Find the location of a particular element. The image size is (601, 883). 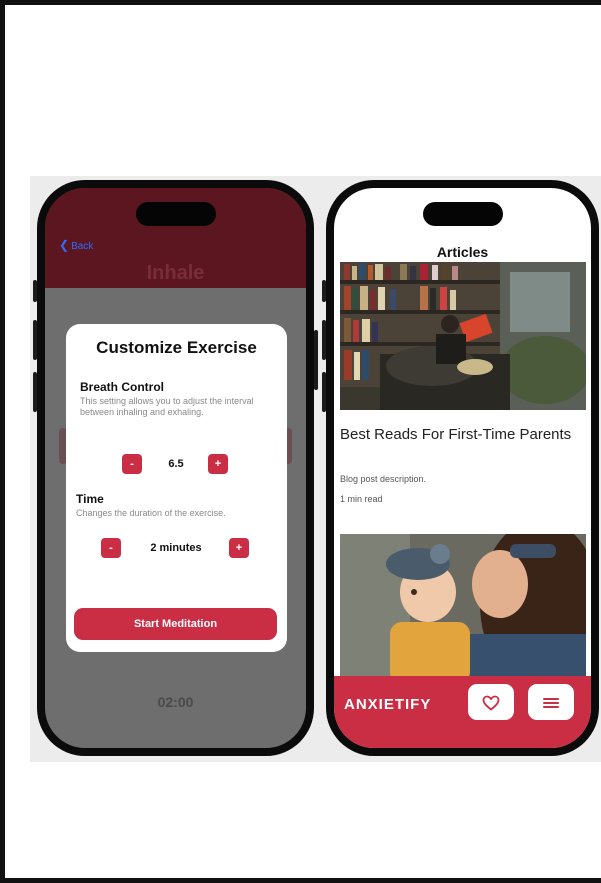

back-button: ❮ Back is located at coordinates (76, 245).